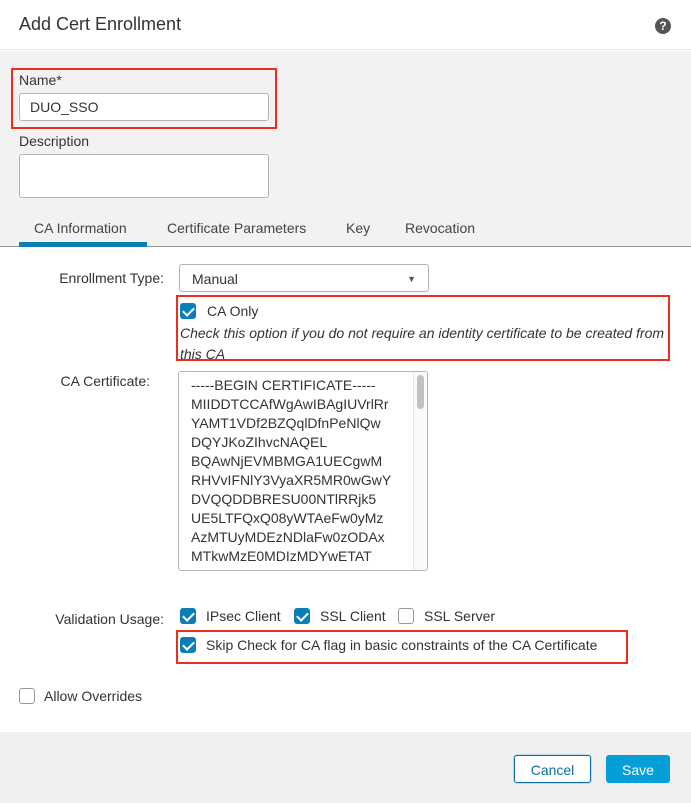 Image resolution: width=691 pixels, height=803 pixels. I want to click on skip-check-checkbox, so click(188, 645).